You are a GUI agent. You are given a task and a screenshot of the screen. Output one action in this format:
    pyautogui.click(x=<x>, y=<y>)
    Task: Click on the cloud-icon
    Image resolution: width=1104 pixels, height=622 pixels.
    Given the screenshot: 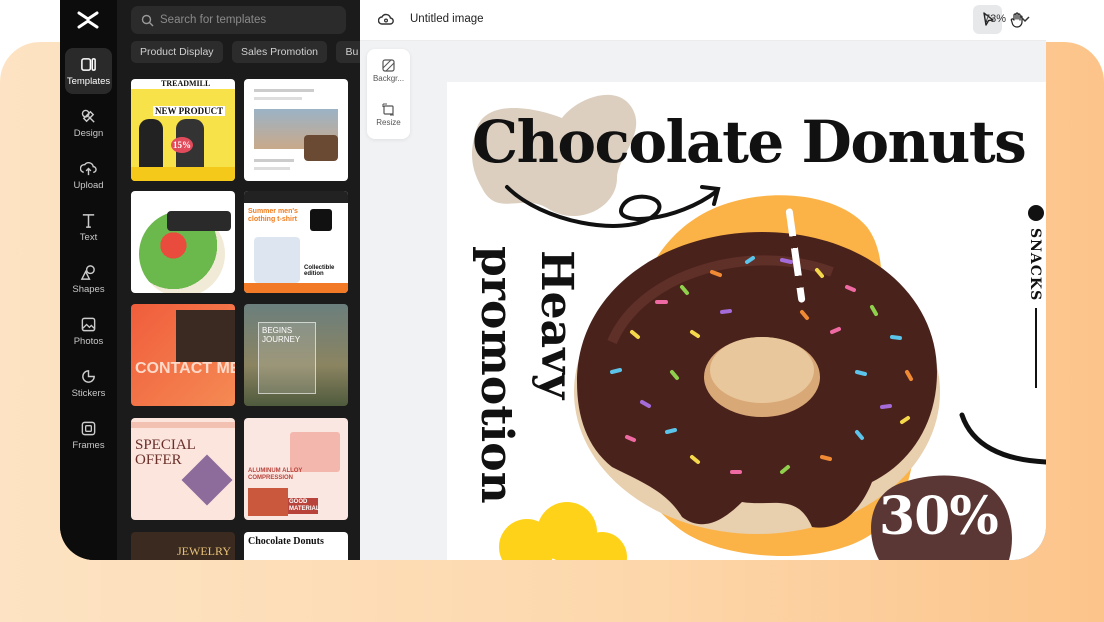 What is the action you would take?
    pyautogui.click(x=386, y=19)
    